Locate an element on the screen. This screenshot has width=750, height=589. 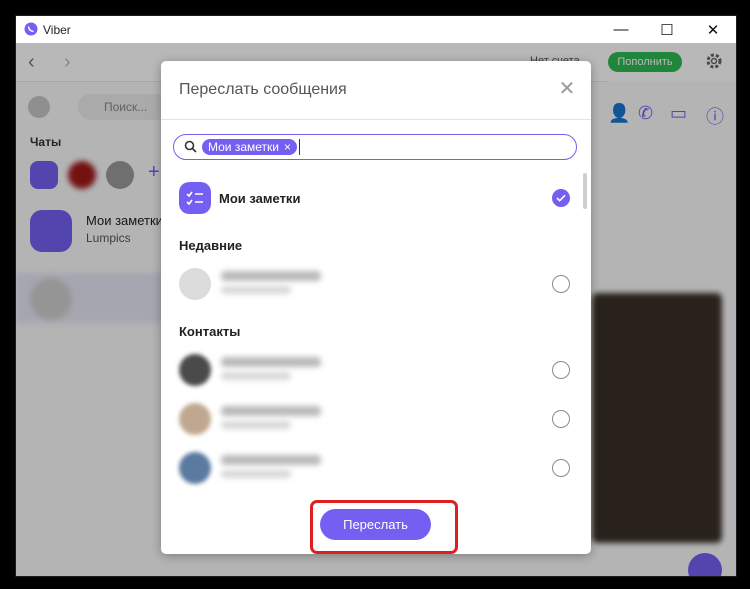
maximize-button: ☐ is located at coordinates (667, 29).